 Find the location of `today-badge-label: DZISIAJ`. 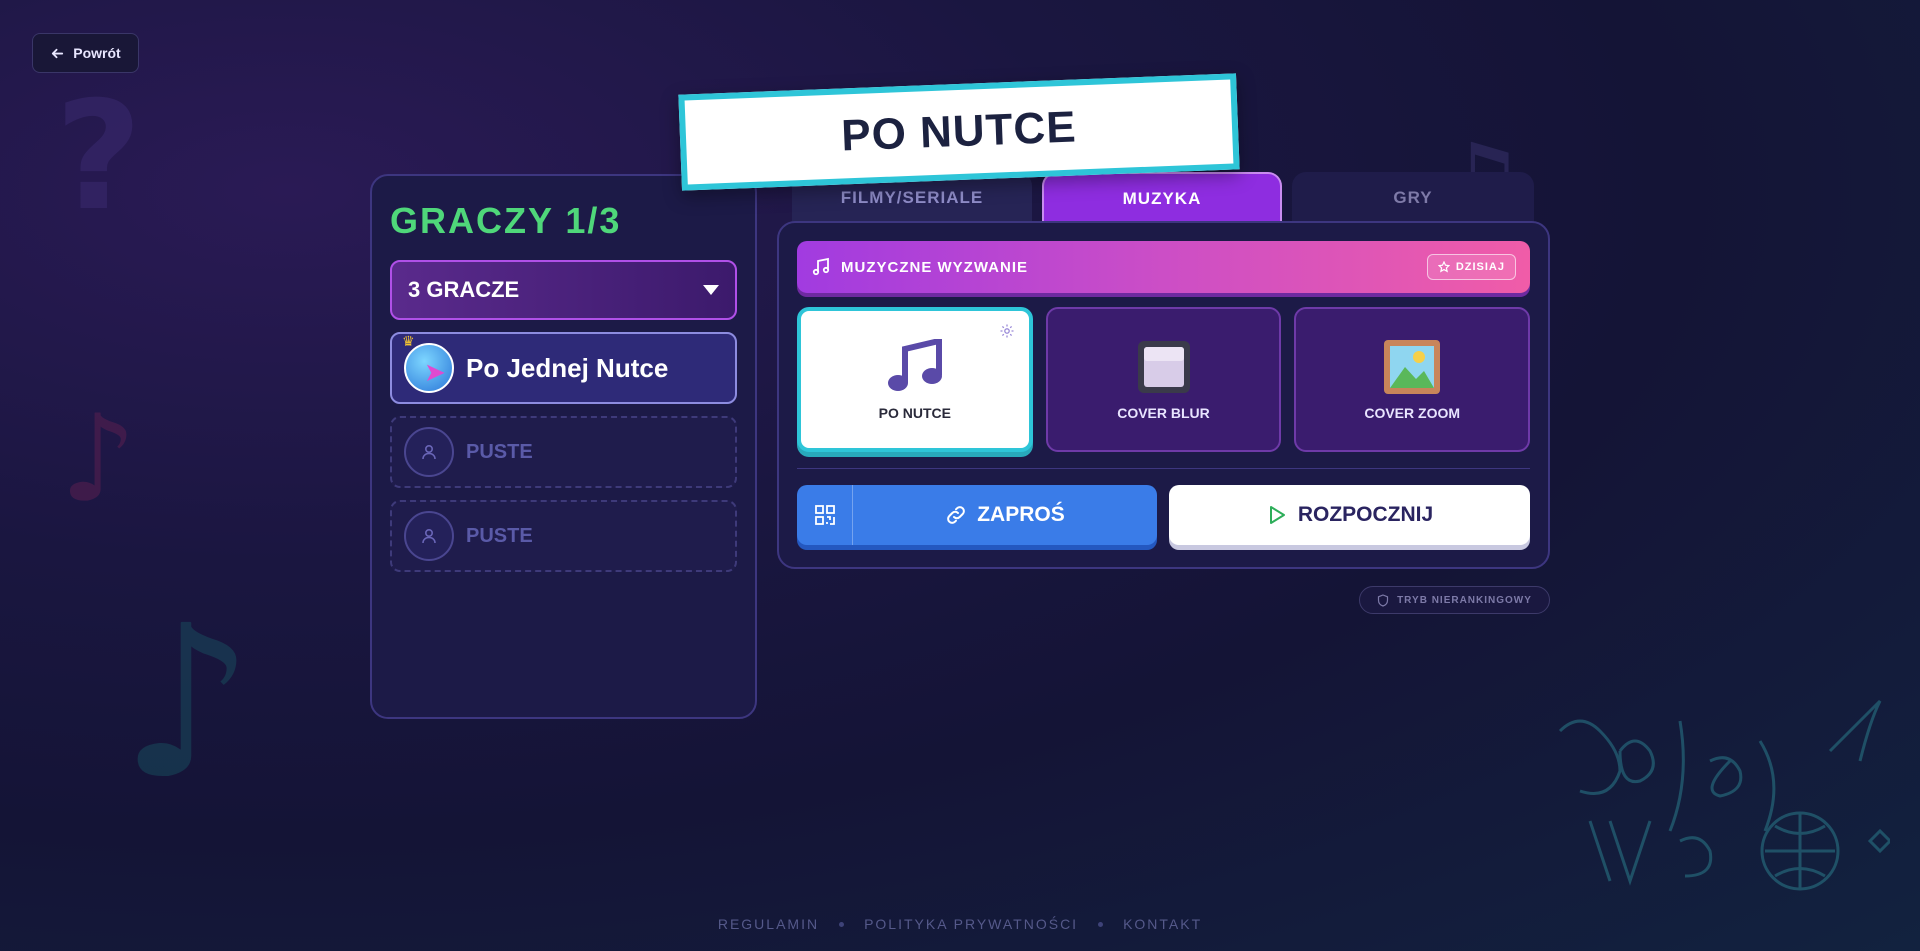

today-badge-label: DZISIAJ is located at coordinates (1480, 267).